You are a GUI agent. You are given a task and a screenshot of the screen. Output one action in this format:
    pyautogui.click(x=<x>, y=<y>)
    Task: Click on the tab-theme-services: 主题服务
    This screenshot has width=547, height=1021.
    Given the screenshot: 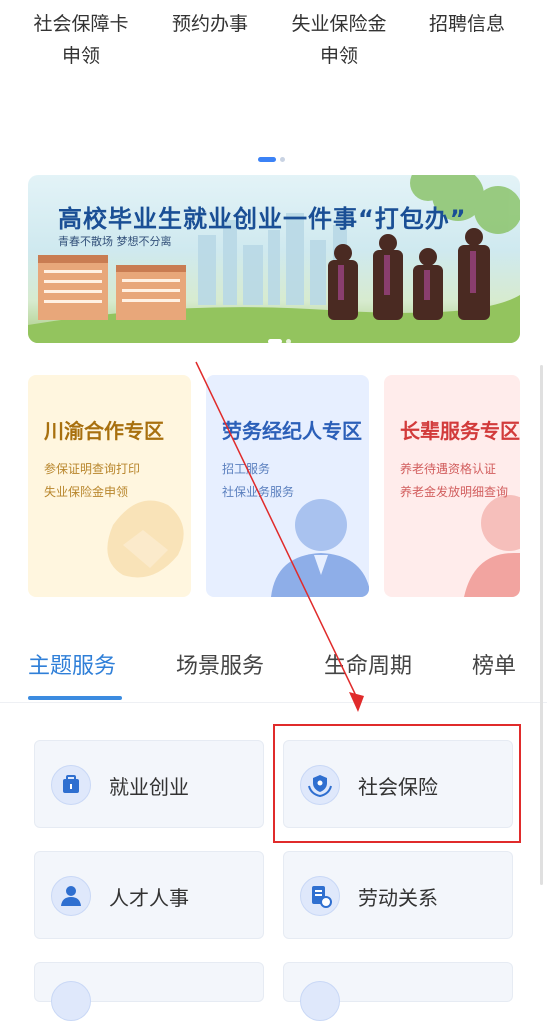 What is the action you would take?
    pyautogui.click(x=72, y=664)
    